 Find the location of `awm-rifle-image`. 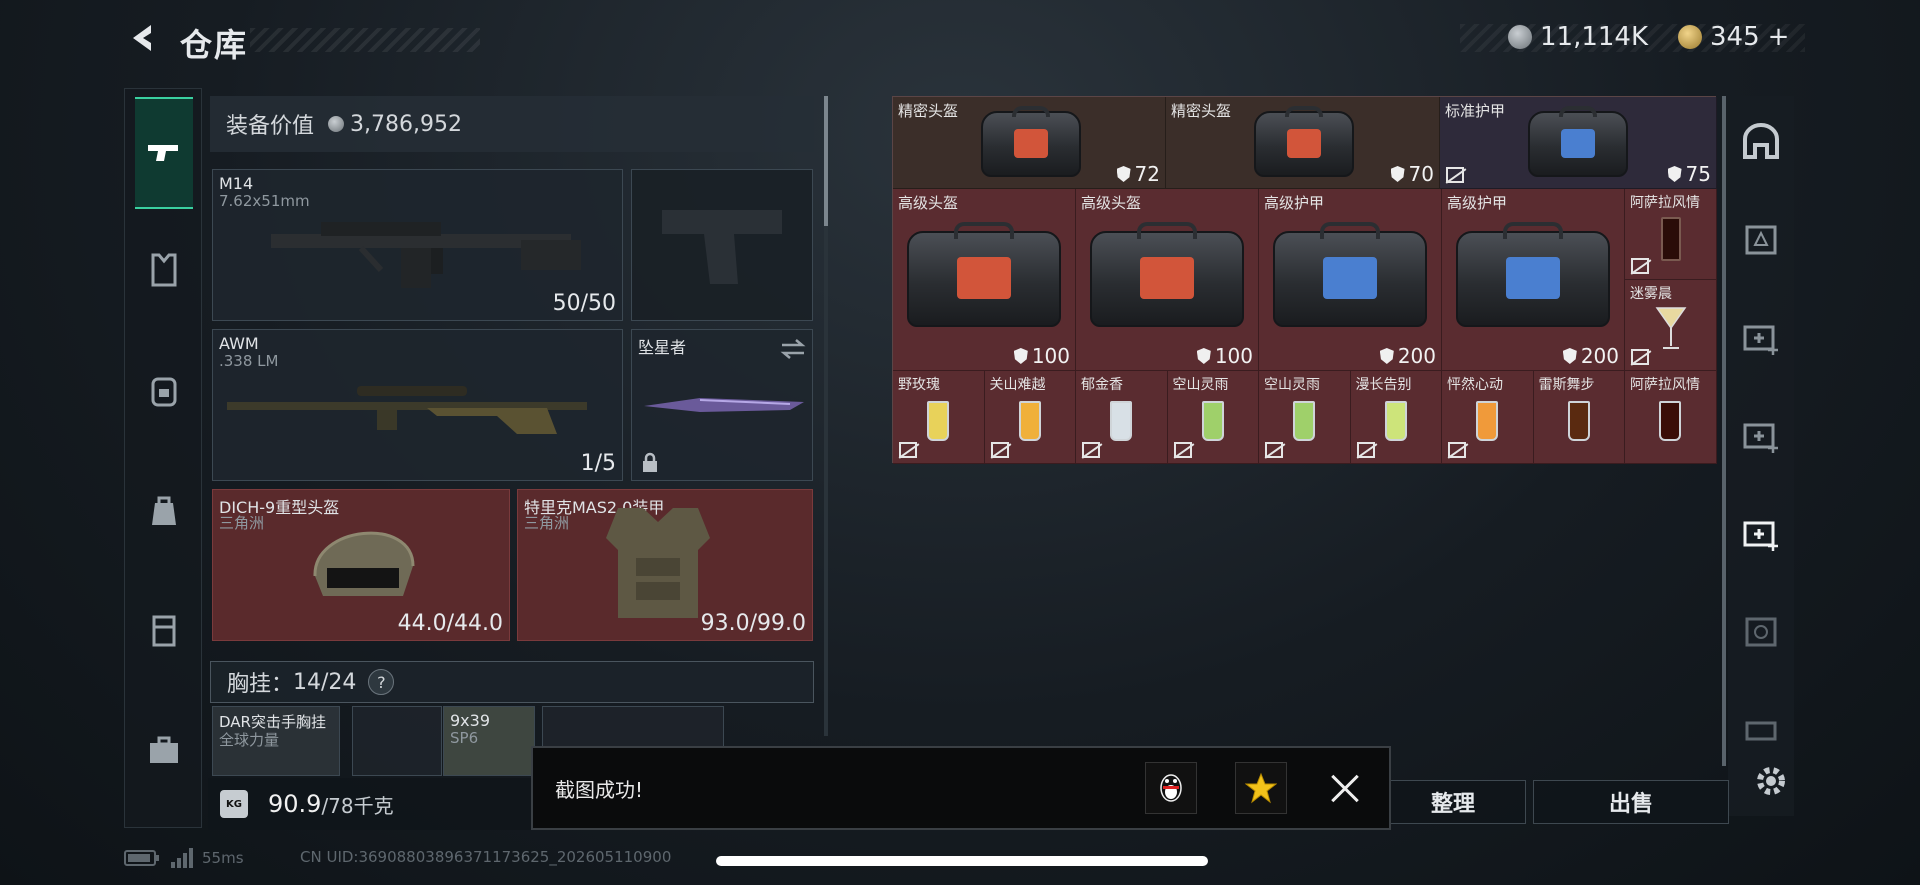

awm-rifle-image is located at coordinates (407, 410).